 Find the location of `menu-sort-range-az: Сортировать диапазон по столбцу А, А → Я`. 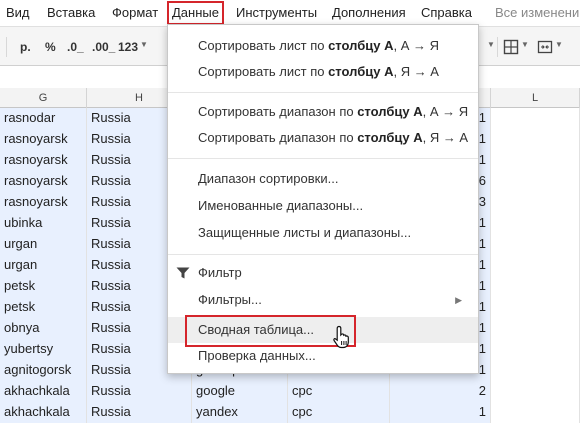

menu-sort-range-az: Сортировать диапазон по столбцу А, А → Я is located at coordinates (323, 112).